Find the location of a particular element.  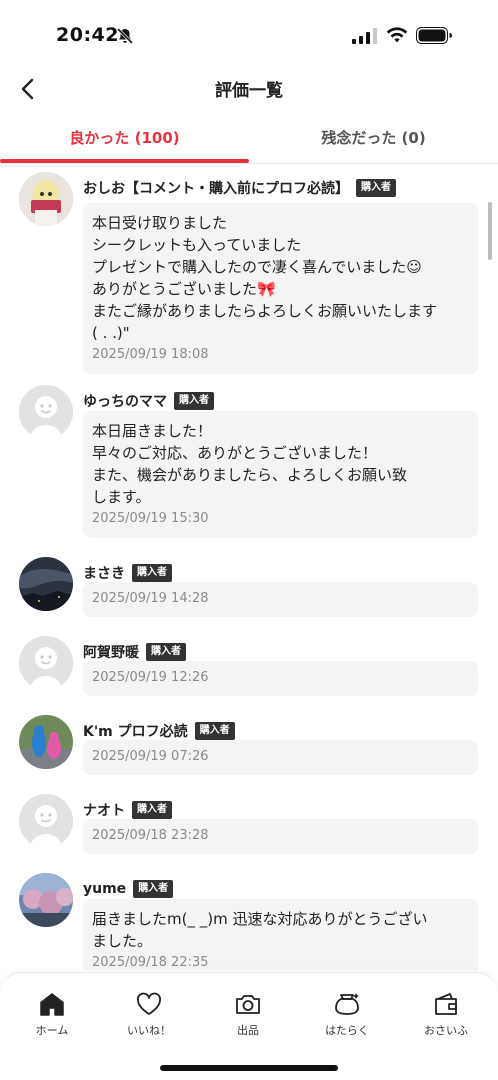

reviewer-name: ゆっちのママ is located at coordinates (125, 401).